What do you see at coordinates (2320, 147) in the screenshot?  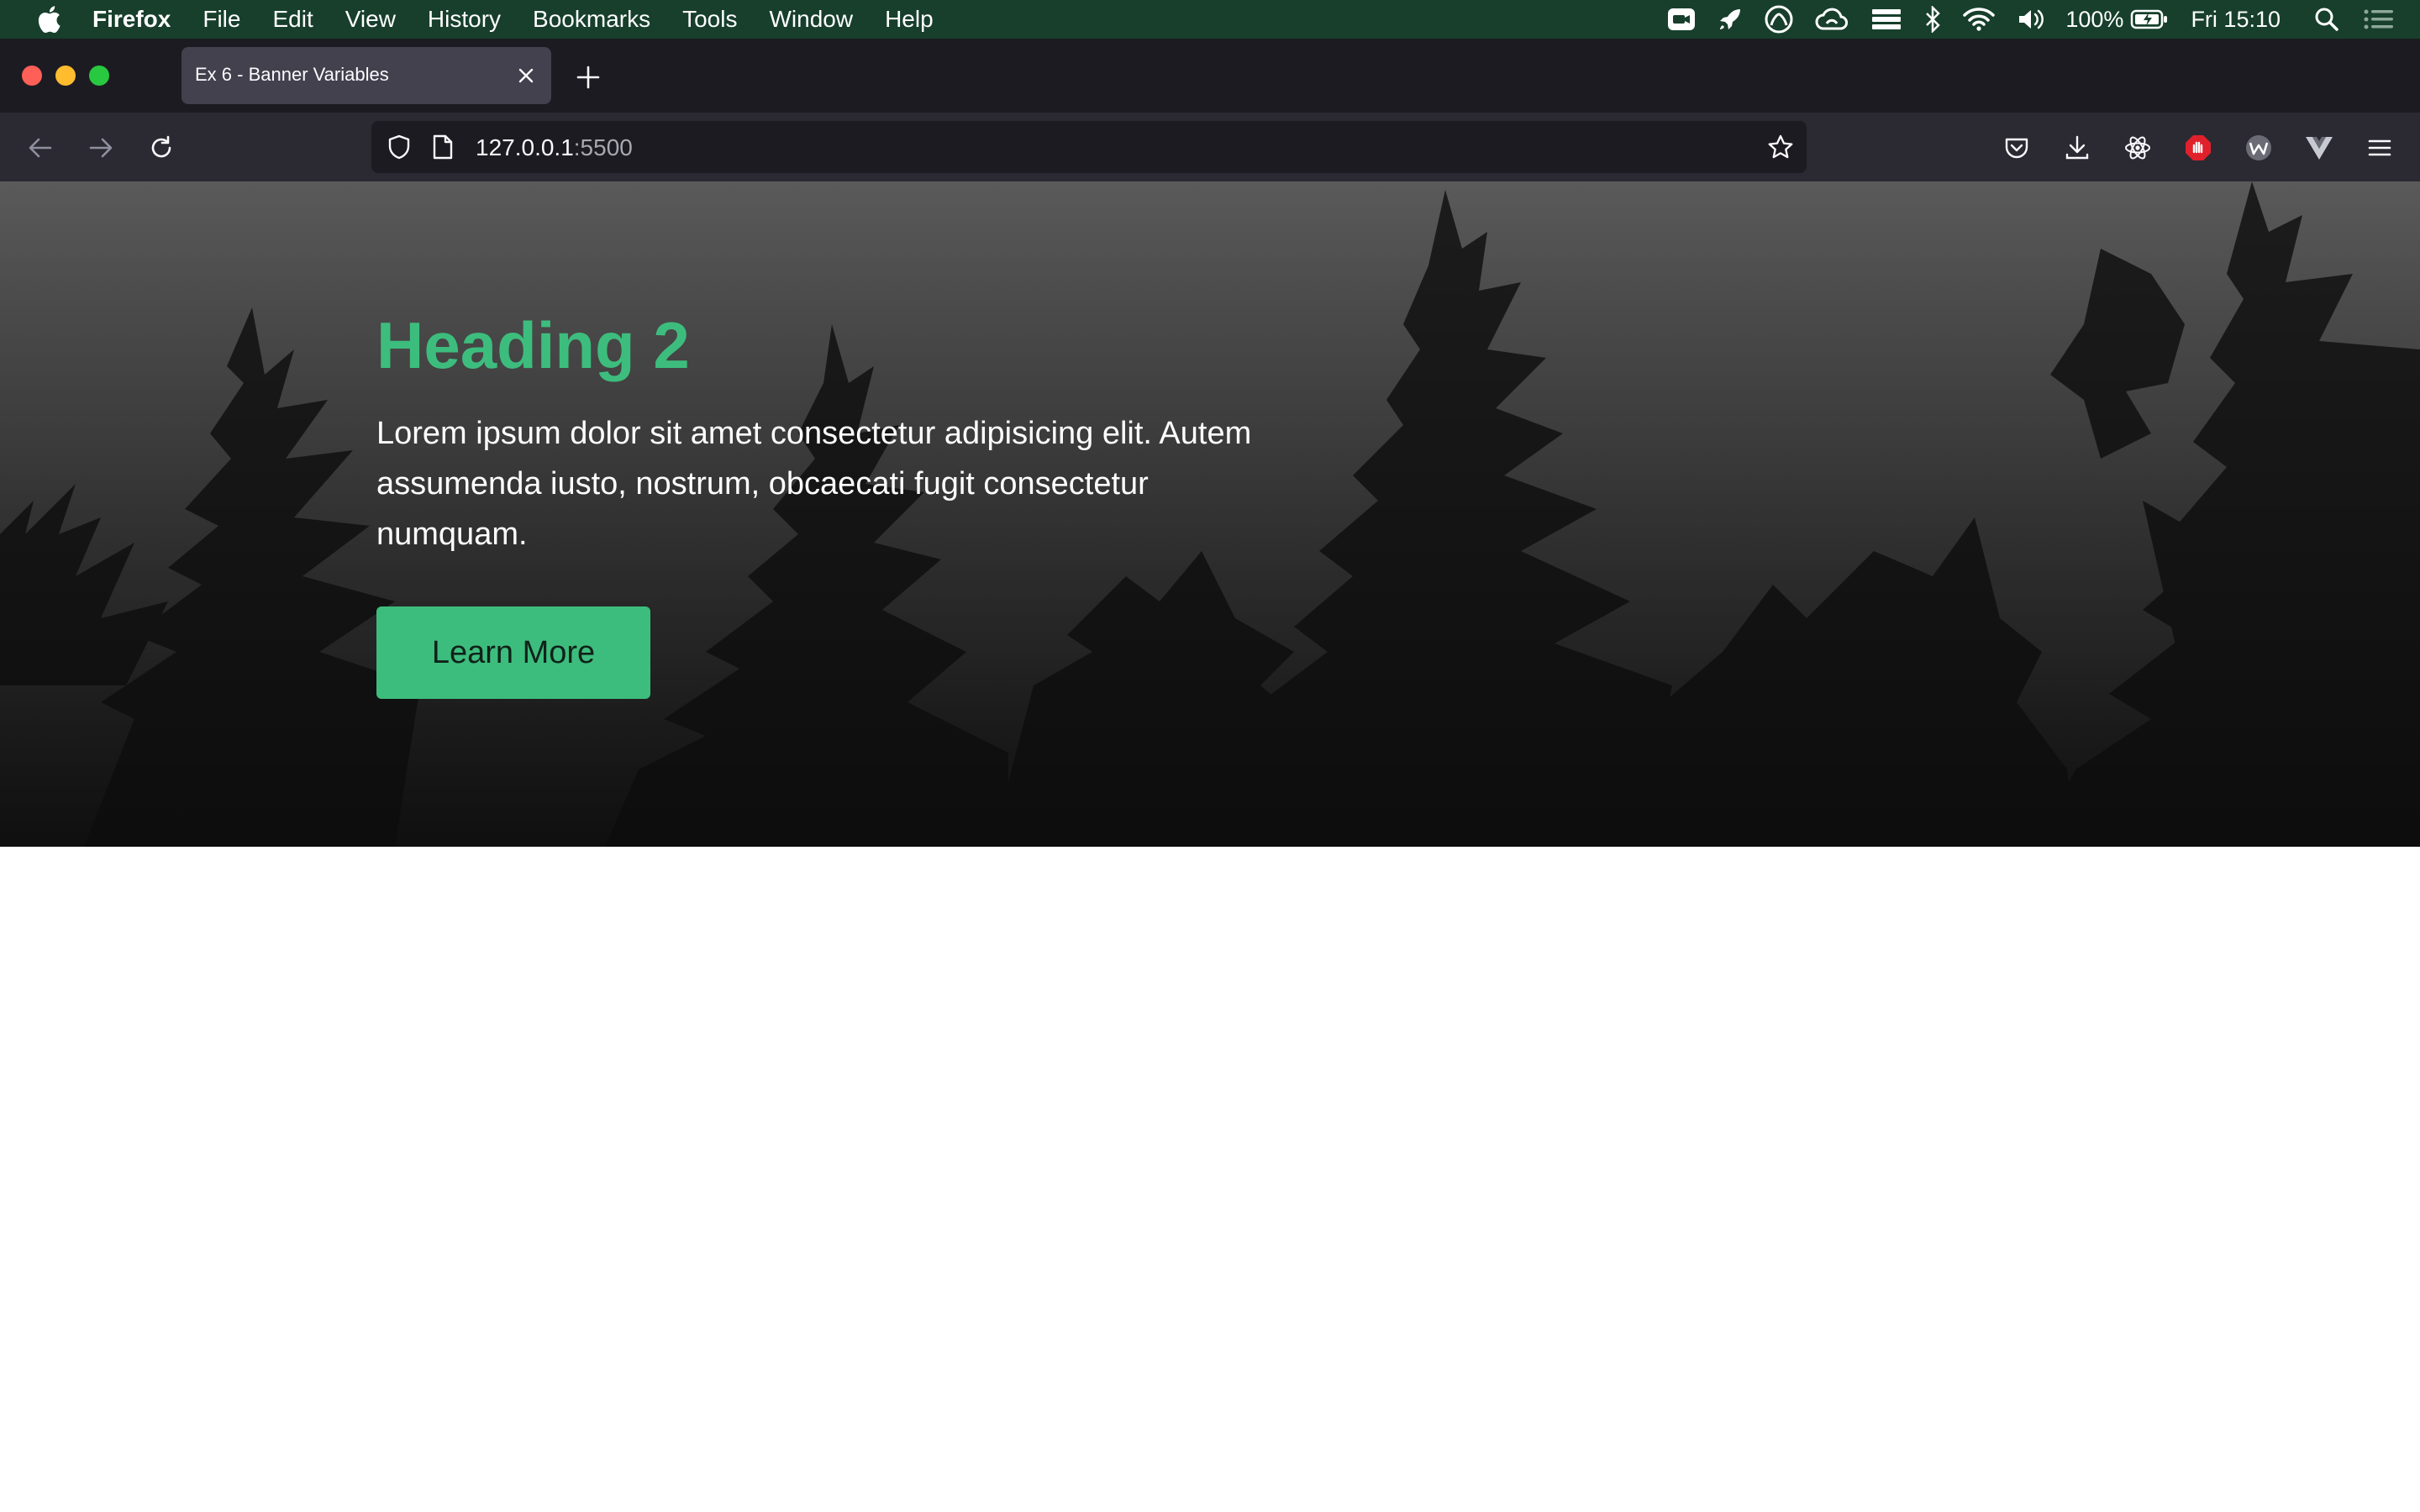 I see `vue-devtools-icon` at bounding box center [2320, 147].